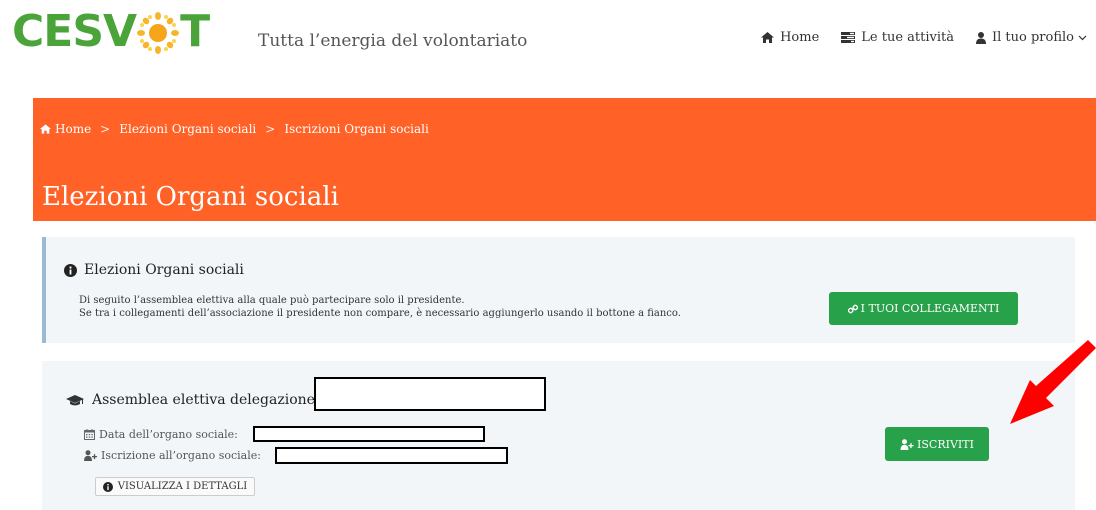  What do you see at coordinates (195, 31) in the screenshot?
I see `logo-text-right: T` at bounding box center [195, 31].